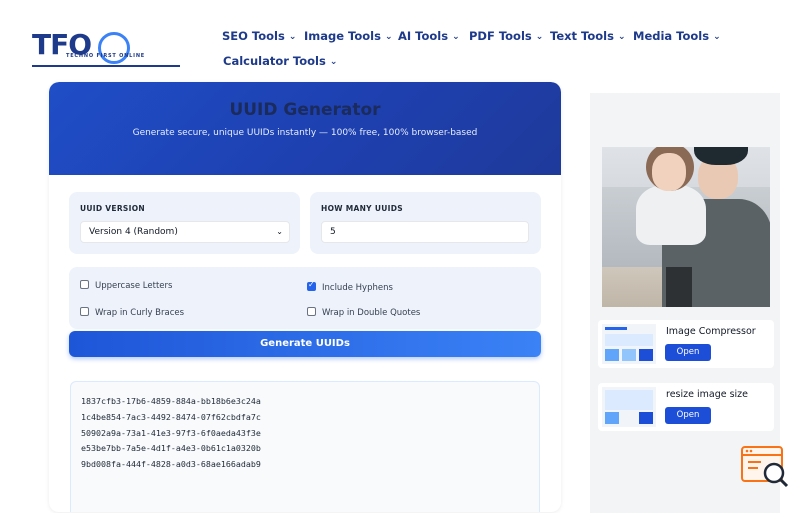  What do you see at coordinates (185, 232) in the screenshot?
I see `uuid-version-select: Version 4 (Random) ⌄` at bounding box center [185, 232].